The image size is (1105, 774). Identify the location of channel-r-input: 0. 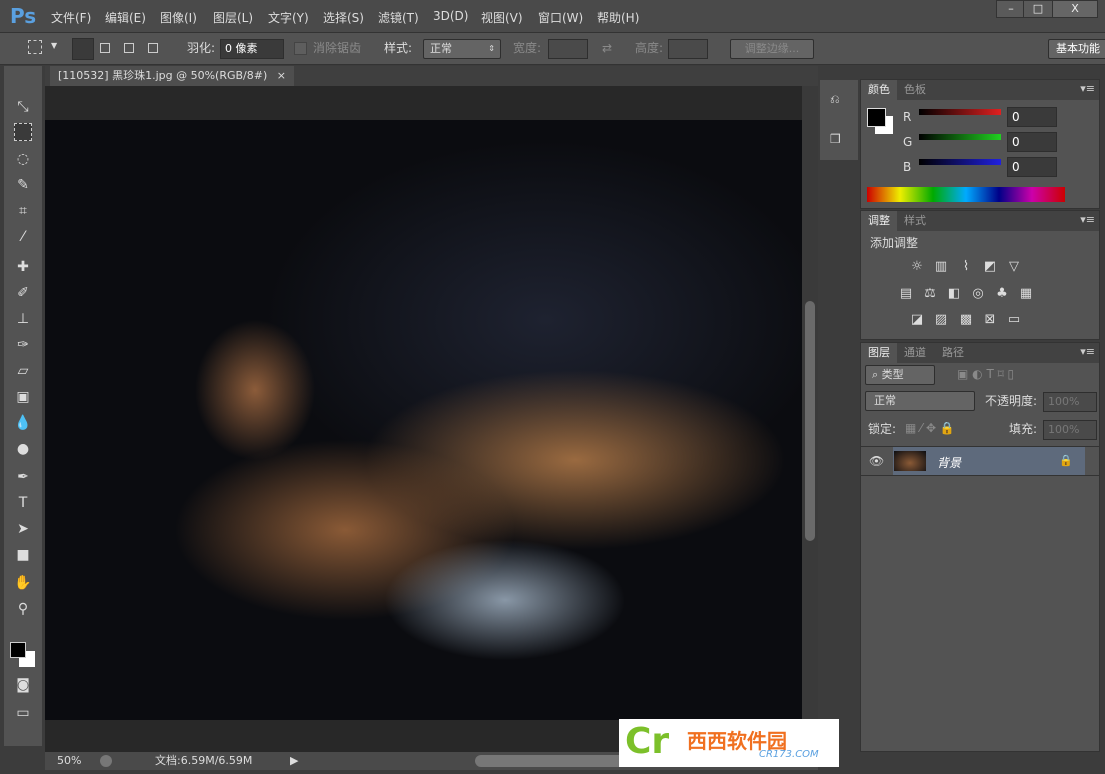
(1032, 117).